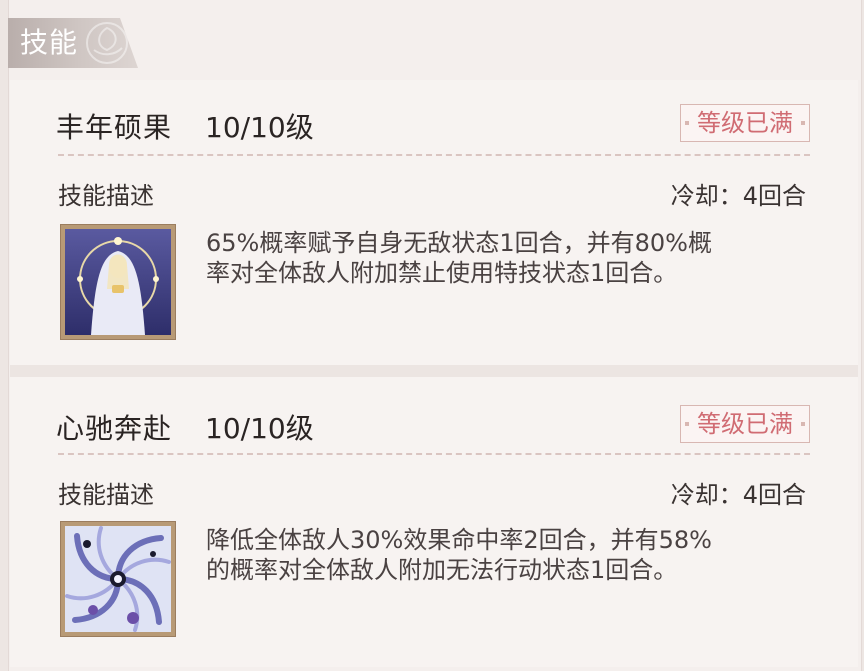 The image size is (864, 671). I want to click on skill-effect-line: 降低全体敌人30%效果命中率2回合，并有58%, so click(459, 540).